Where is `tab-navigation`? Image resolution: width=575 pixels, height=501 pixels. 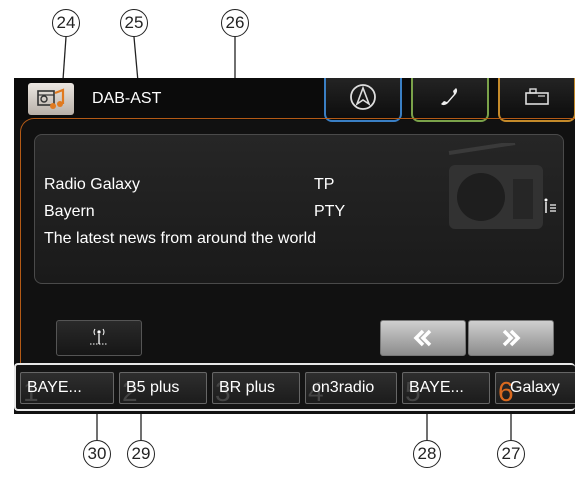 tab-navigation is located at coordinates (363, 100).